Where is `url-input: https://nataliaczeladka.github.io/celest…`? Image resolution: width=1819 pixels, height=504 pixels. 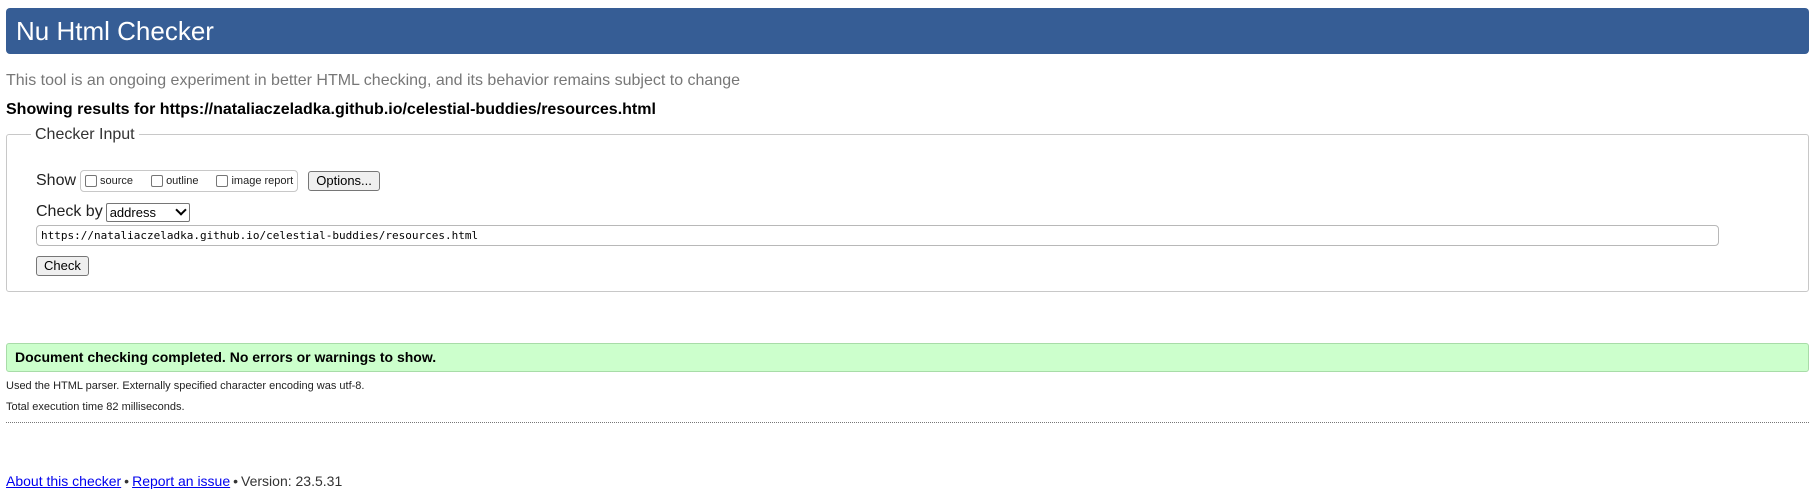 url-input: https://nataliaczeladka.github.io/celest… is located at coordinates (877, 235).